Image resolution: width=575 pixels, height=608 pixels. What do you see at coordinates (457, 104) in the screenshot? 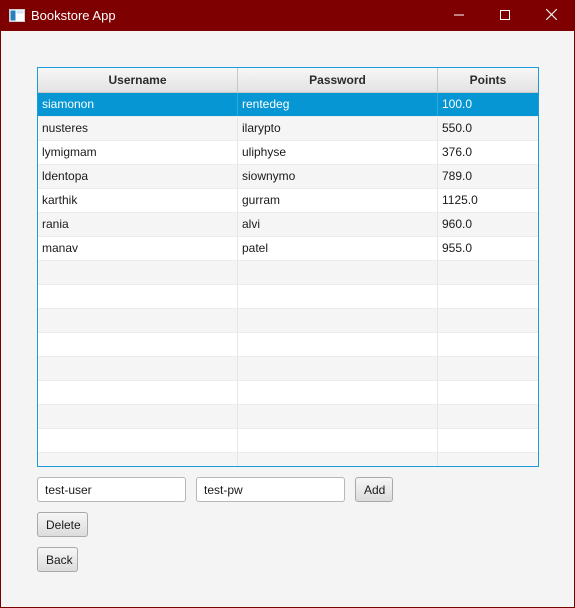
I see `cell-points: 100.0` at bounding box center [457, 104].